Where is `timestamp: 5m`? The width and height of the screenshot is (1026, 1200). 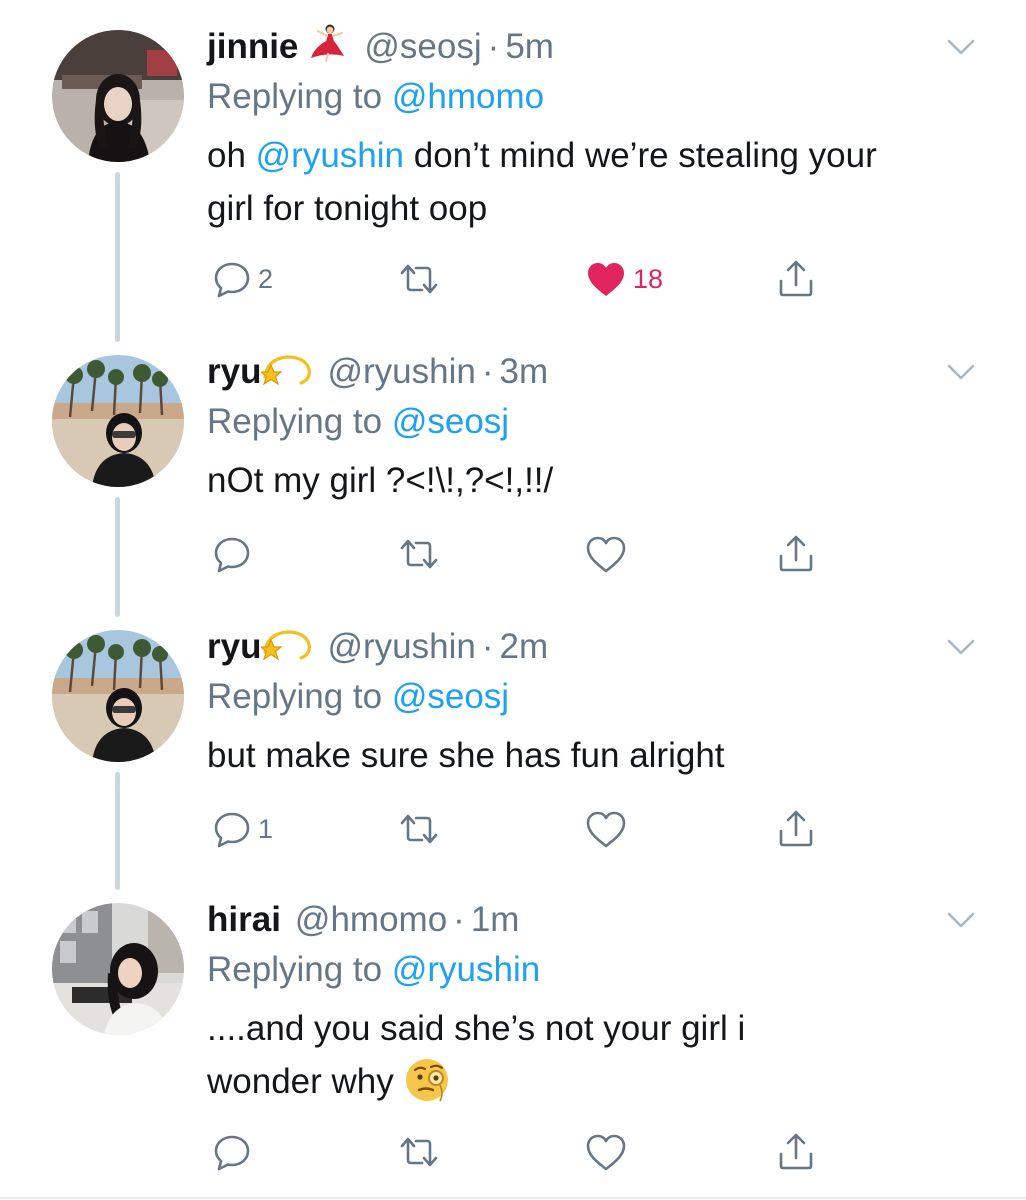 timestamp: 5m is located at coordinates (529, 47).